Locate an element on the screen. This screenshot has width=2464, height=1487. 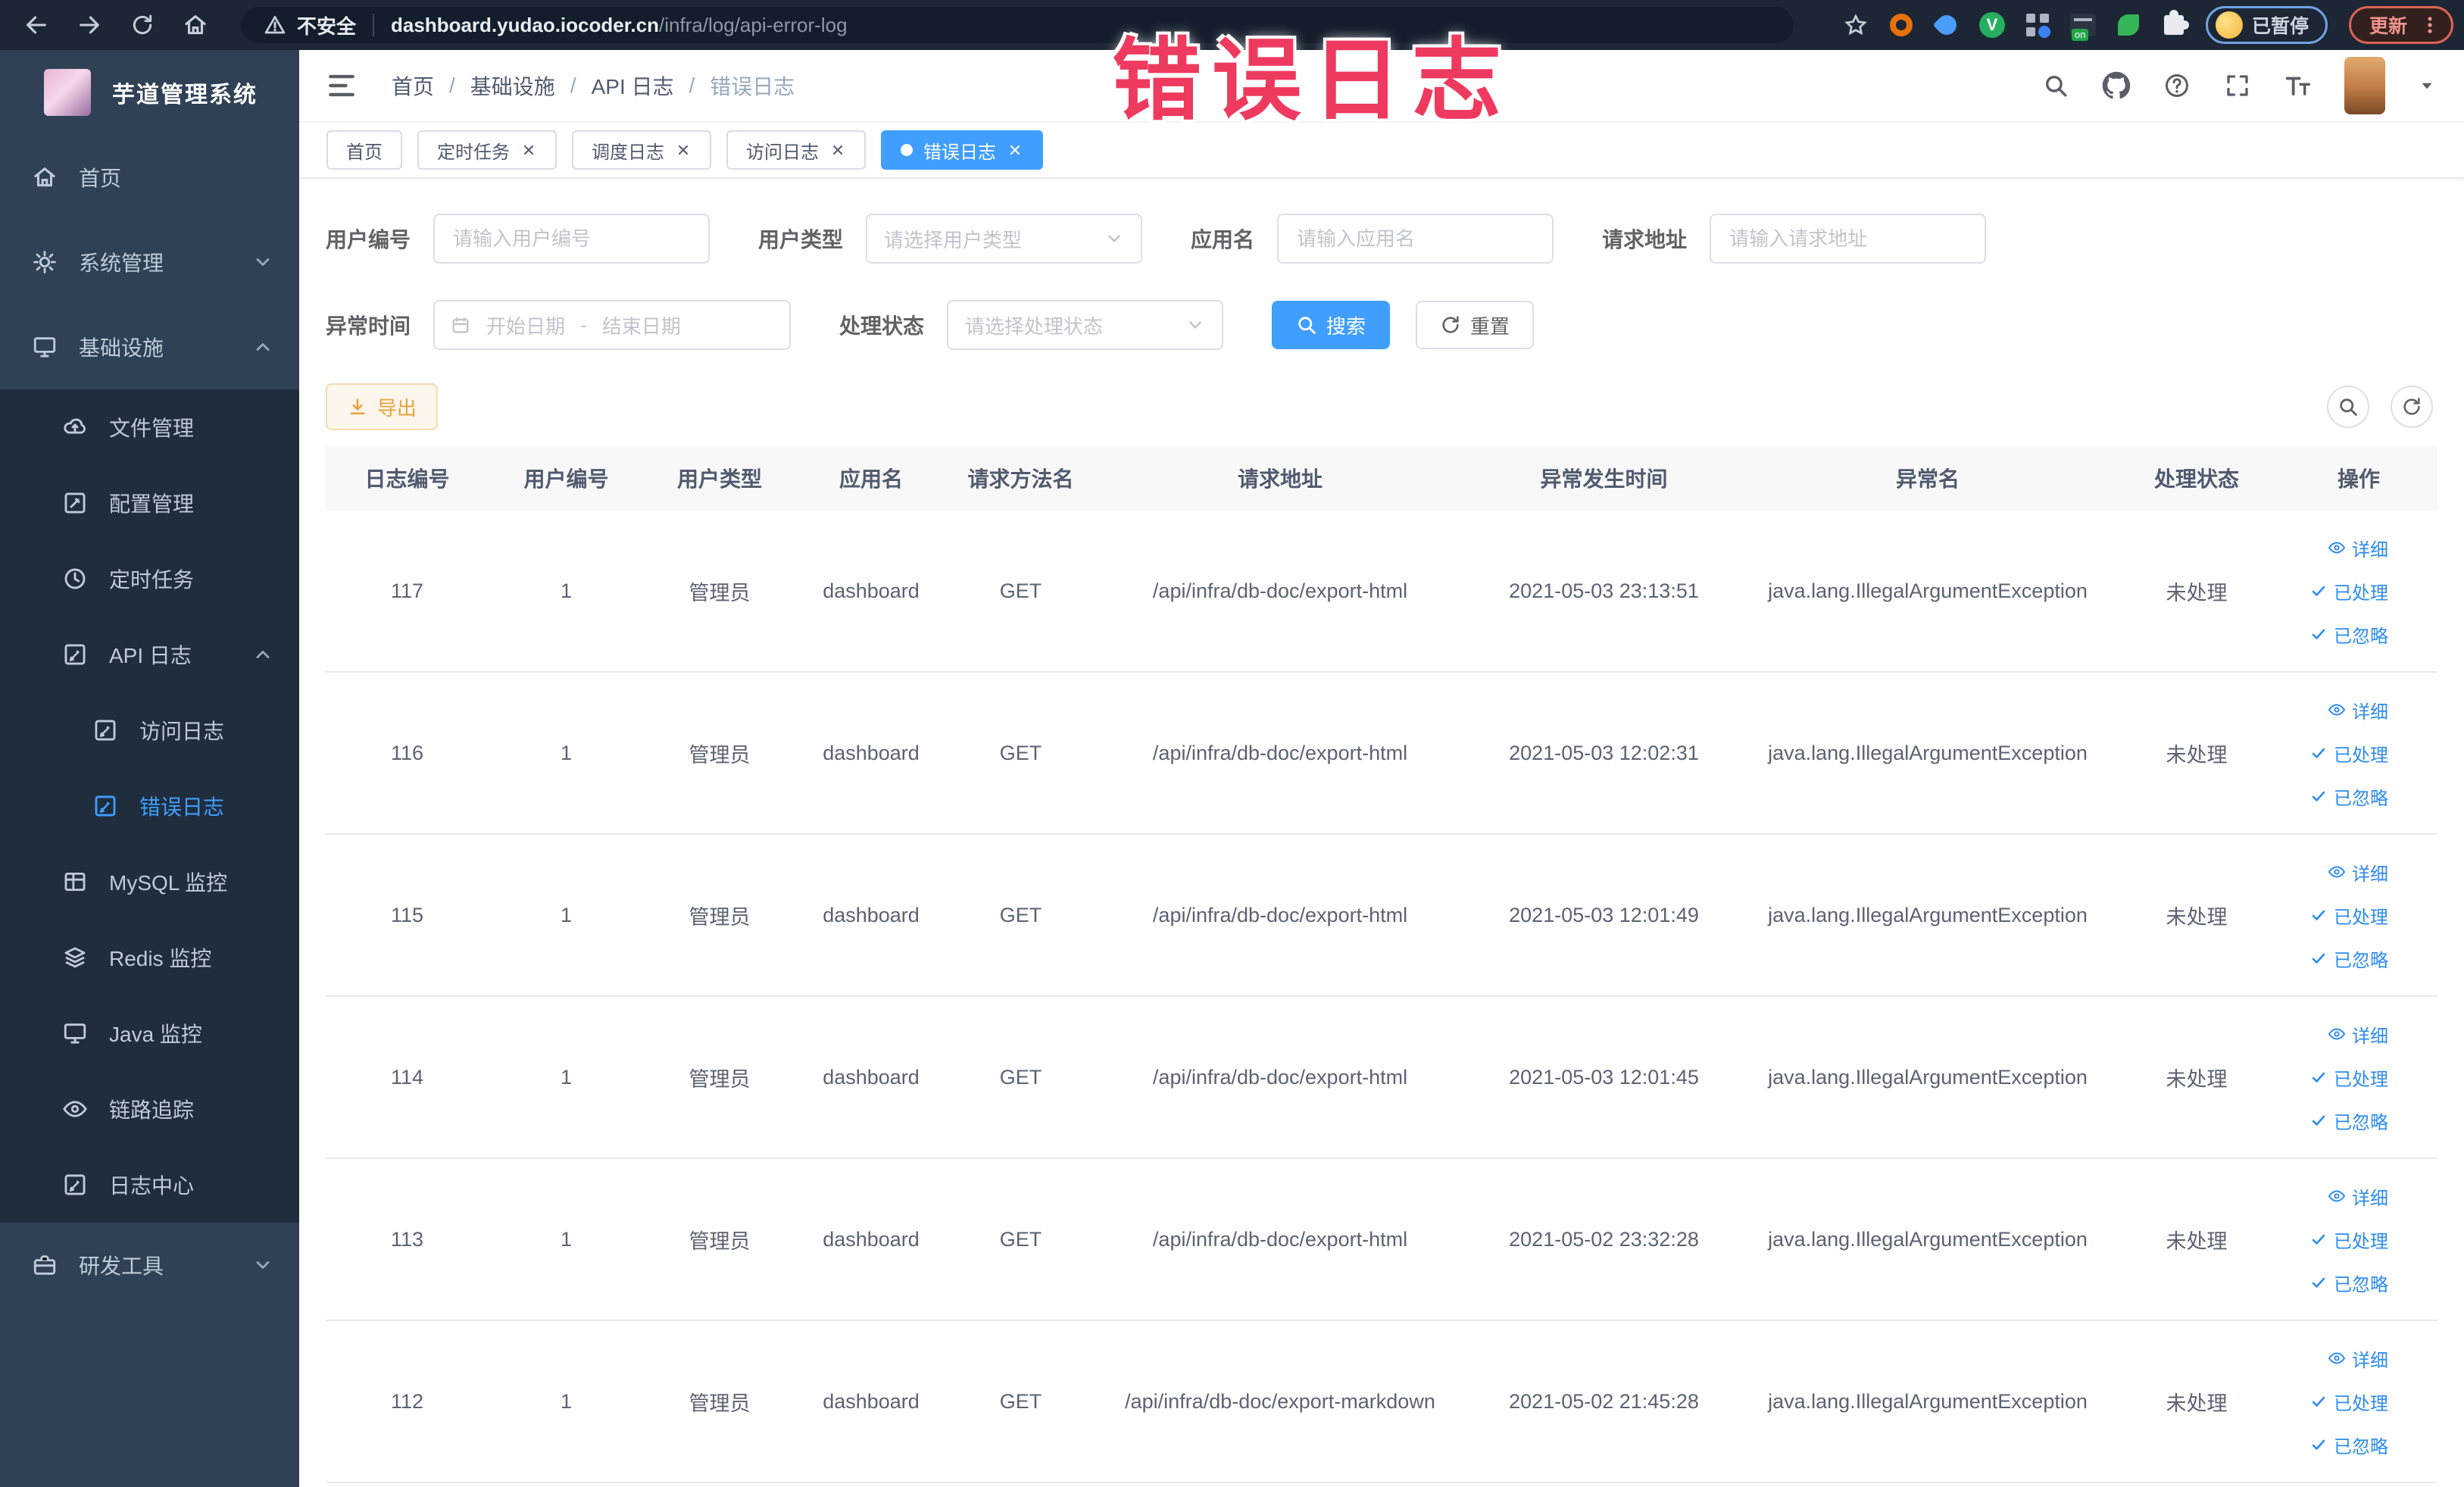
sidebar-item-log-center: 日志中心 is located at coordinates (149, 1185).